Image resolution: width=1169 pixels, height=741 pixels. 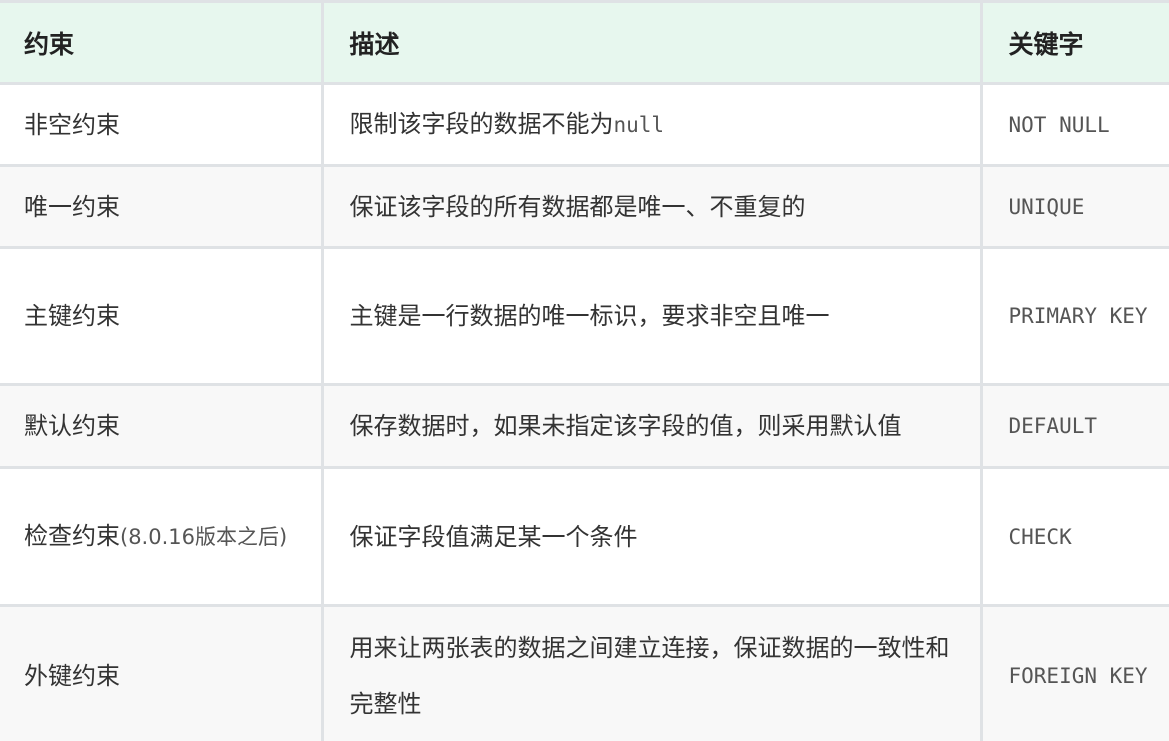 I want to click on constraint-name-cell: 外键约束, so click(x=162, y=672).